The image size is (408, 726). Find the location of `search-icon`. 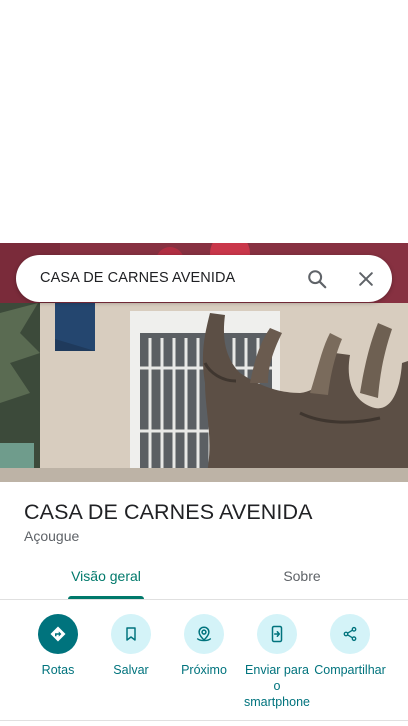

search-icon is located at coordinates (317, 279).